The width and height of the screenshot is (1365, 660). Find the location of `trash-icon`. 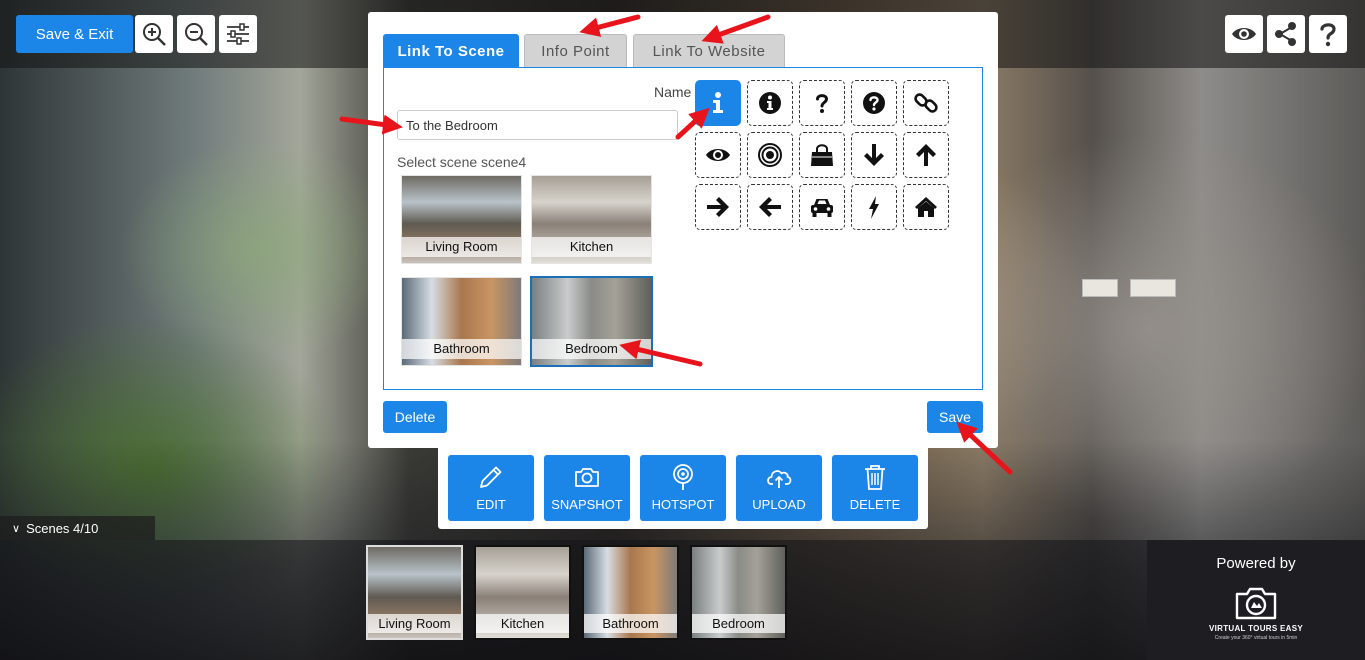

trash-icon is located at coordinates (875, 477).